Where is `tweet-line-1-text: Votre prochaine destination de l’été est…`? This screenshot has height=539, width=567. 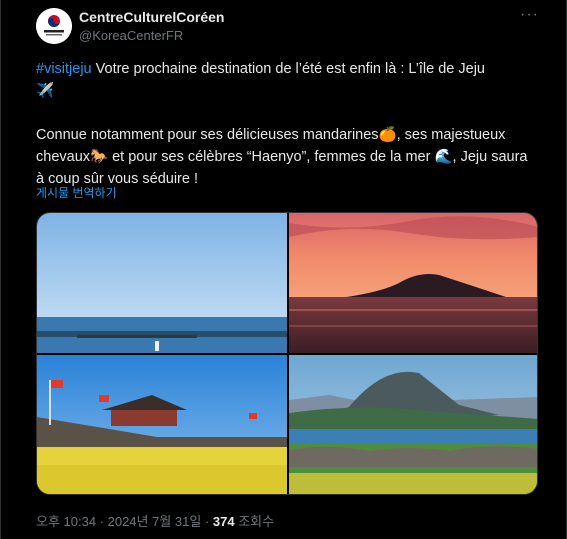 tweet-line-1-text: Votre prochaine destination de l’été est… is located at coordinates (288, 69).